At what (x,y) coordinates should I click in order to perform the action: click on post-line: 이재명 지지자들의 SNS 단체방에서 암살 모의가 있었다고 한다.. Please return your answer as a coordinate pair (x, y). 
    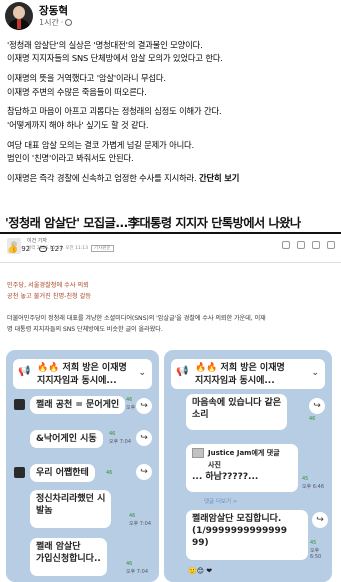
    Looking at the image, I should click on (115, 58).